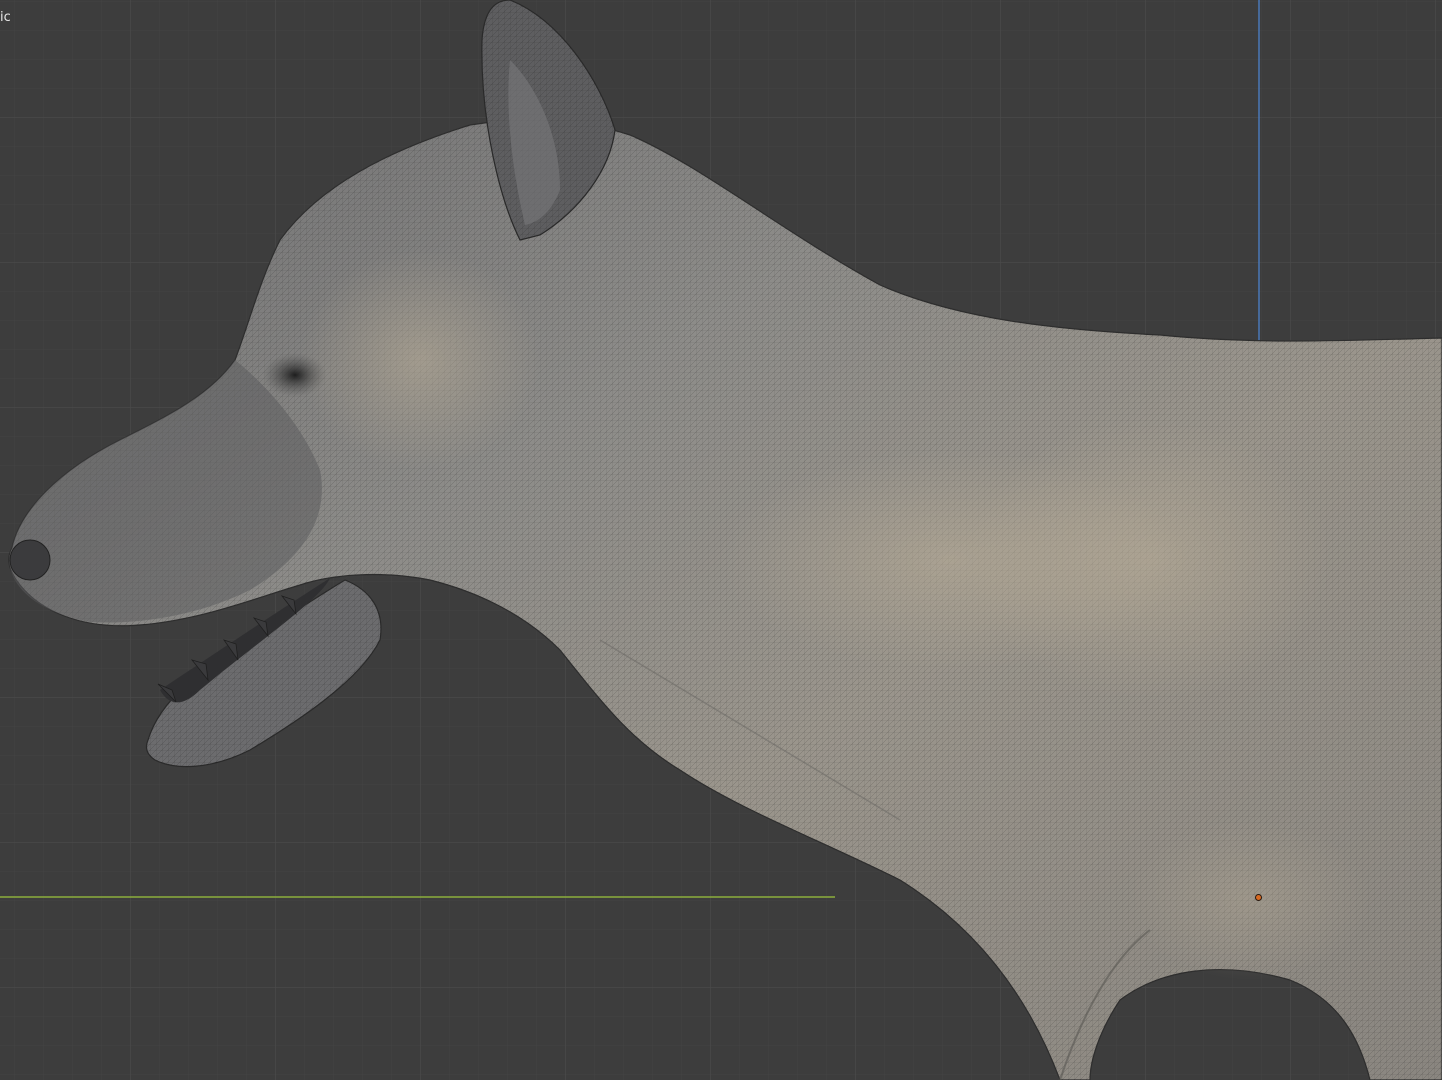 This screenshot has width=1442, height=1080. Describe the element at coordinates (1258, 897) in the screenshot. I see `object-origin-dot` at that location.